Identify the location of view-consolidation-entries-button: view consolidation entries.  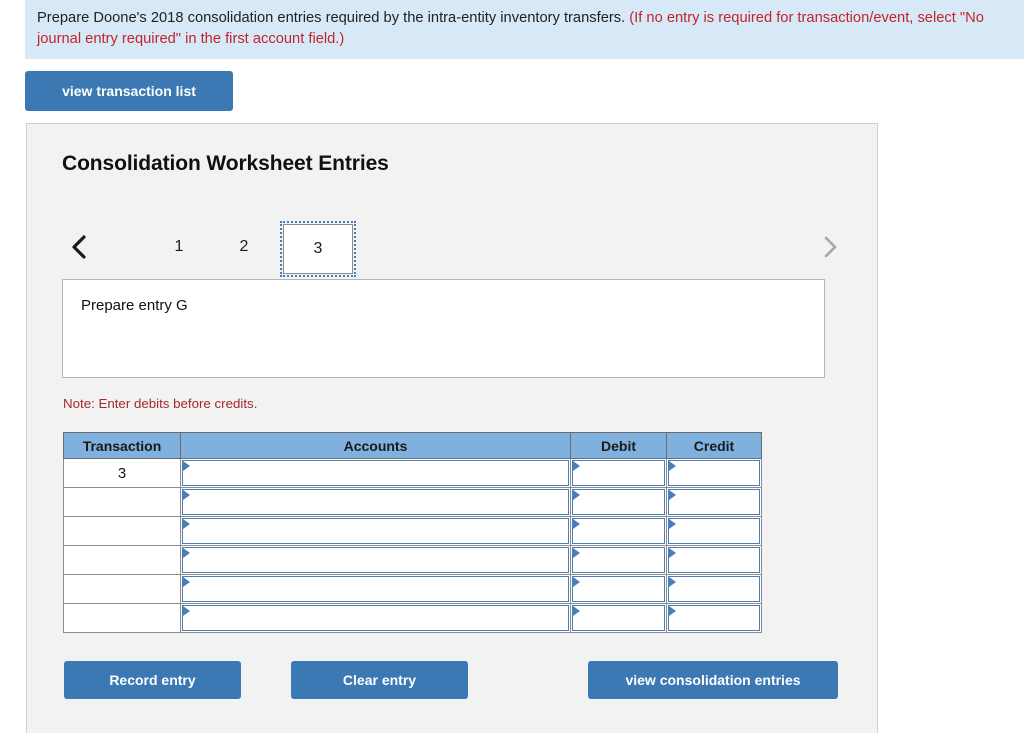
(713, 680).